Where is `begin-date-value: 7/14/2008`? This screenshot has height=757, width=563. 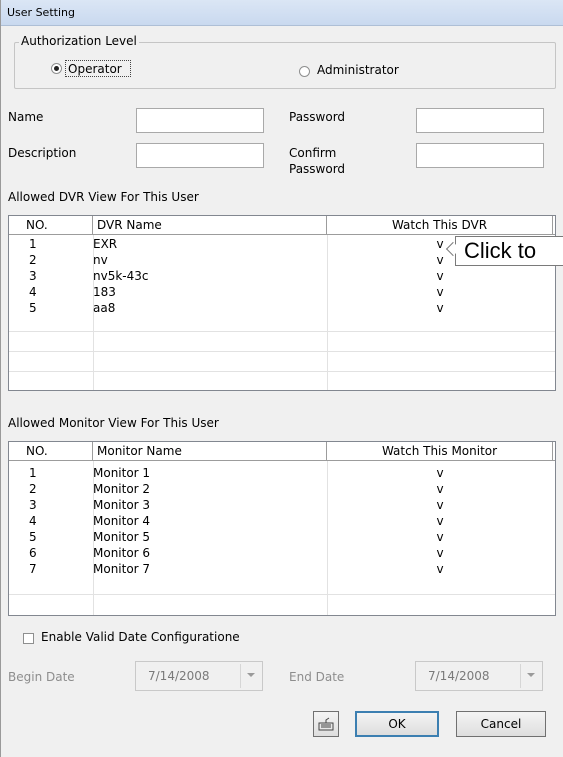 begin-date-value: 7/14/2008 is located at coordinates (179, 676).